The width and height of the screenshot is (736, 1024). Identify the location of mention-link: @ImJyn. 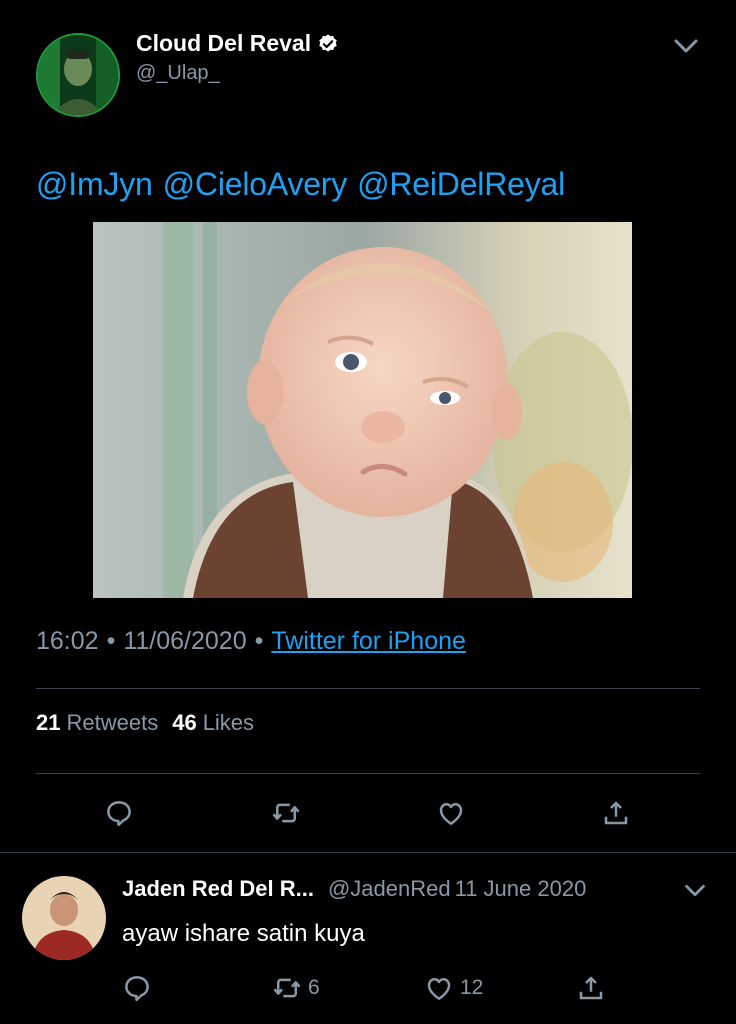
(94, 184).